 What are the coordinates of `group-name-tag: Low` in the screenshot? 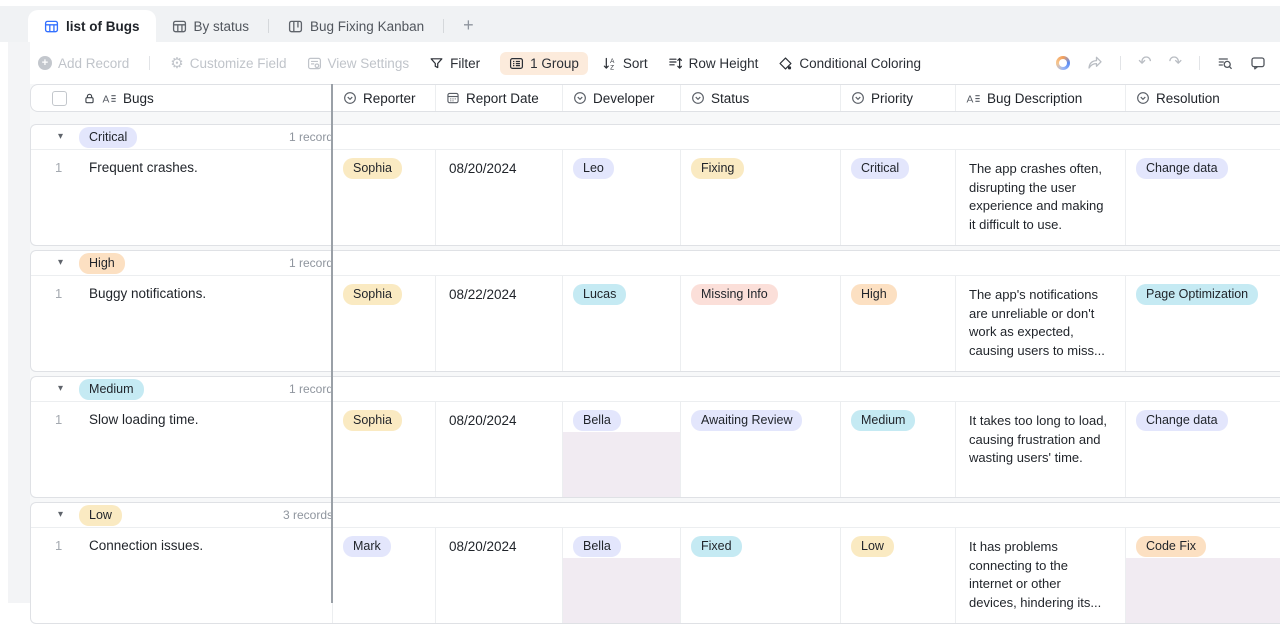 It's located at (100, 515).